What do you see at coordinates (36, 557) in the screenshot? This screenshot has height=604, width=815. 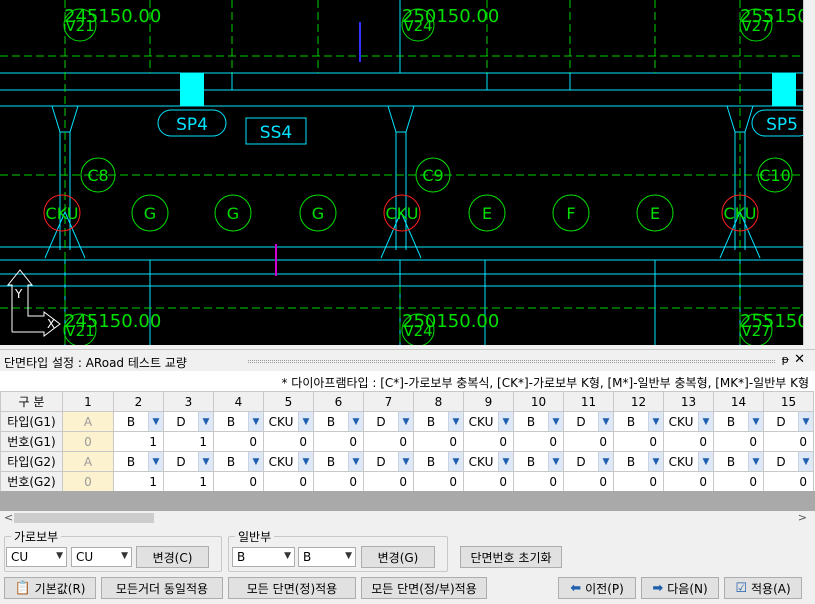 I see `cross-beam-combo-1: CU ▼` at bounding box center [36, 557].